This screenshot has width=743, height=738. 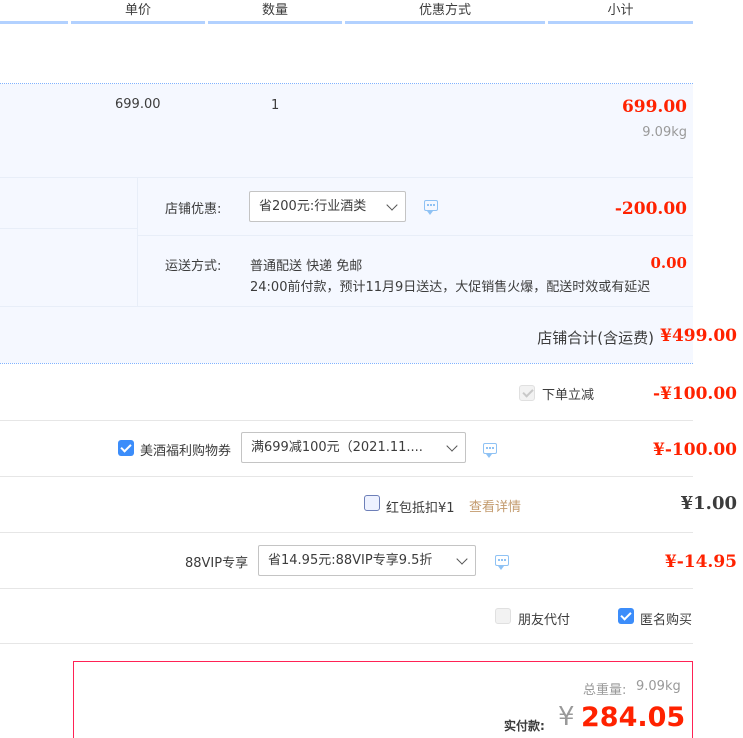 What do you see at coordinates (275, 105) in the screenshot?
I see `item-quantity: 1` at bounding box center [275, 105].